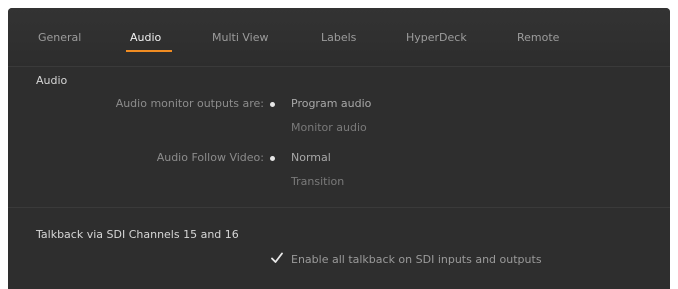 The height and width of the screenshot is (289, 678). I want to click on checkmark-icon, so click(277, 258).